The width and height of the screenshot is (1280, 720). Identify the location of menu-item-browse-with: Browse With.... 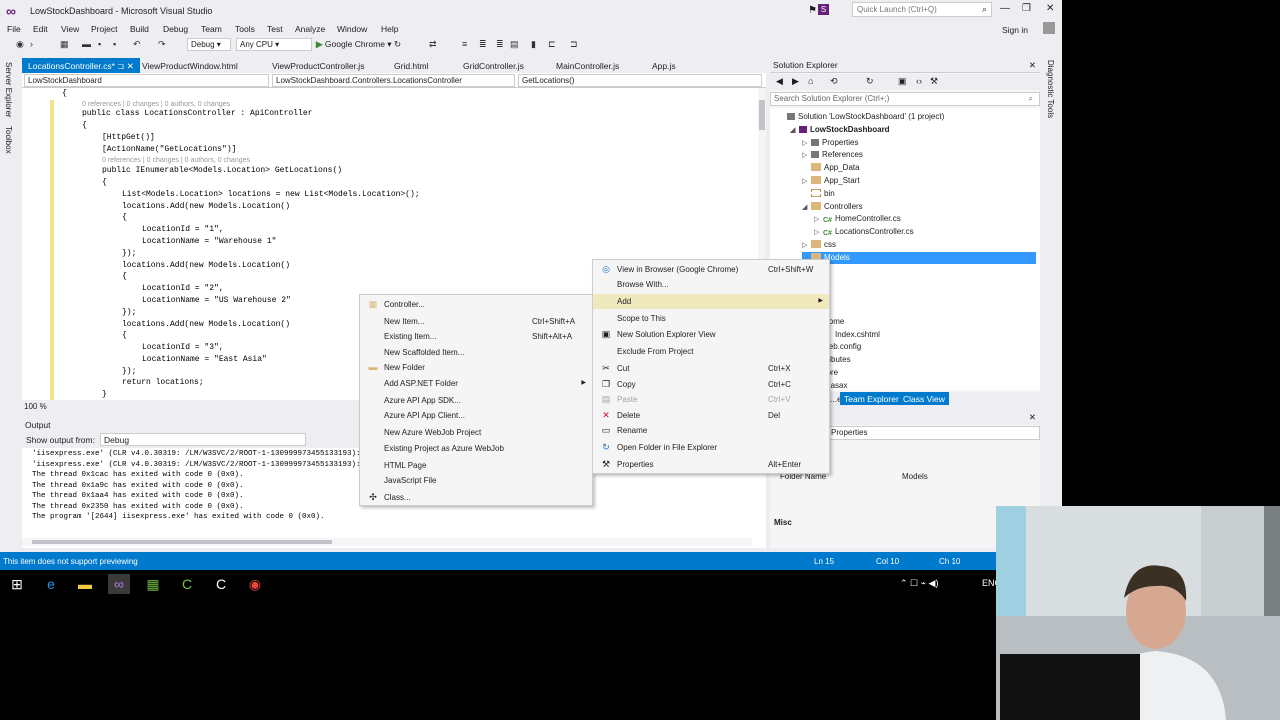
(711, 284).